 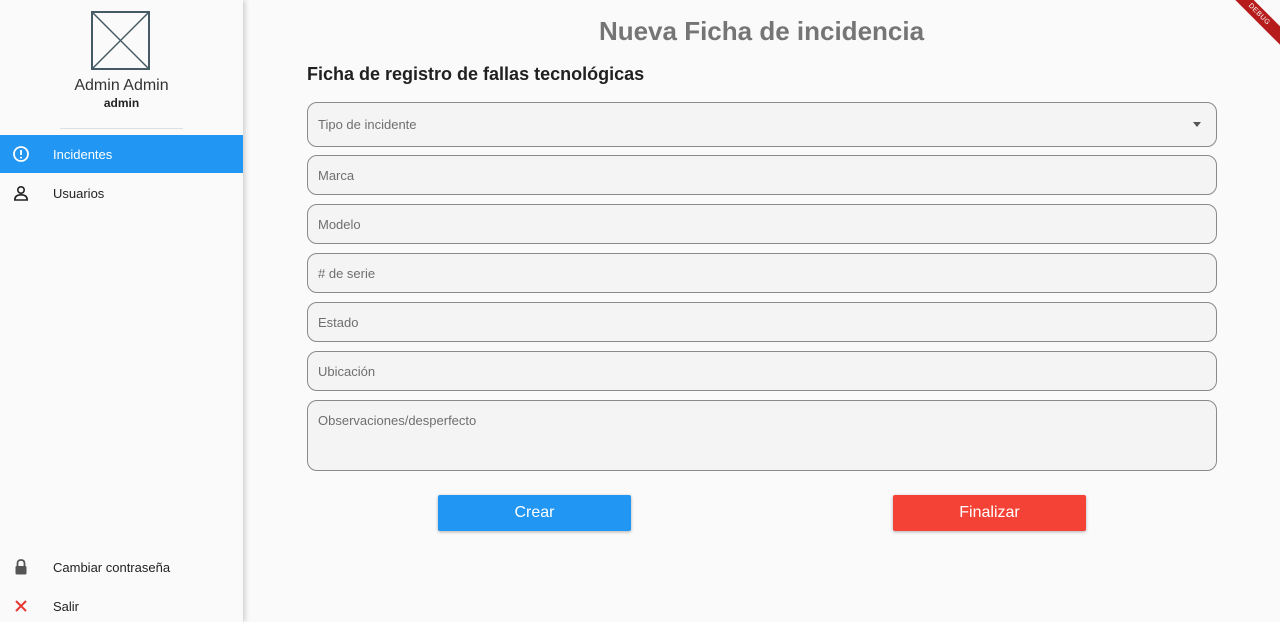 I want to click on sidebar-item-label: Incidentes, so click(x=83, y=154).